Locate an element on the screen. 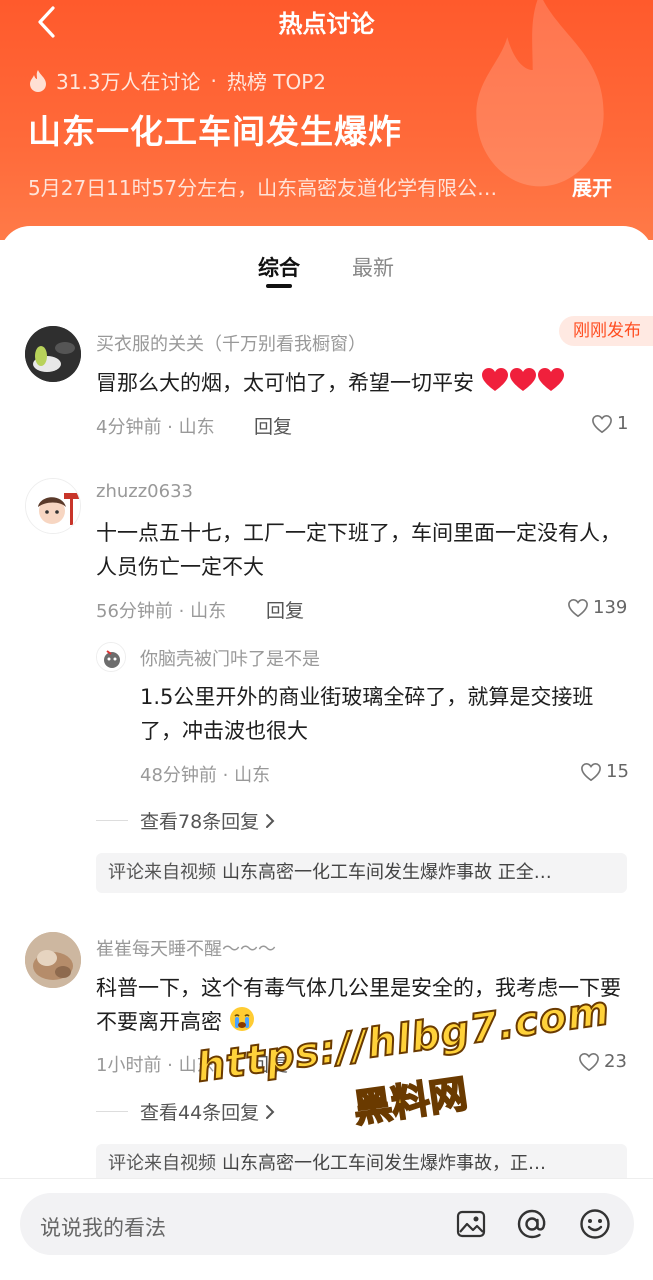 The height and width of the screenshot is (1280, 653). comment-time: 1小时前 · 山东 is located at coordinates (155, 1065).